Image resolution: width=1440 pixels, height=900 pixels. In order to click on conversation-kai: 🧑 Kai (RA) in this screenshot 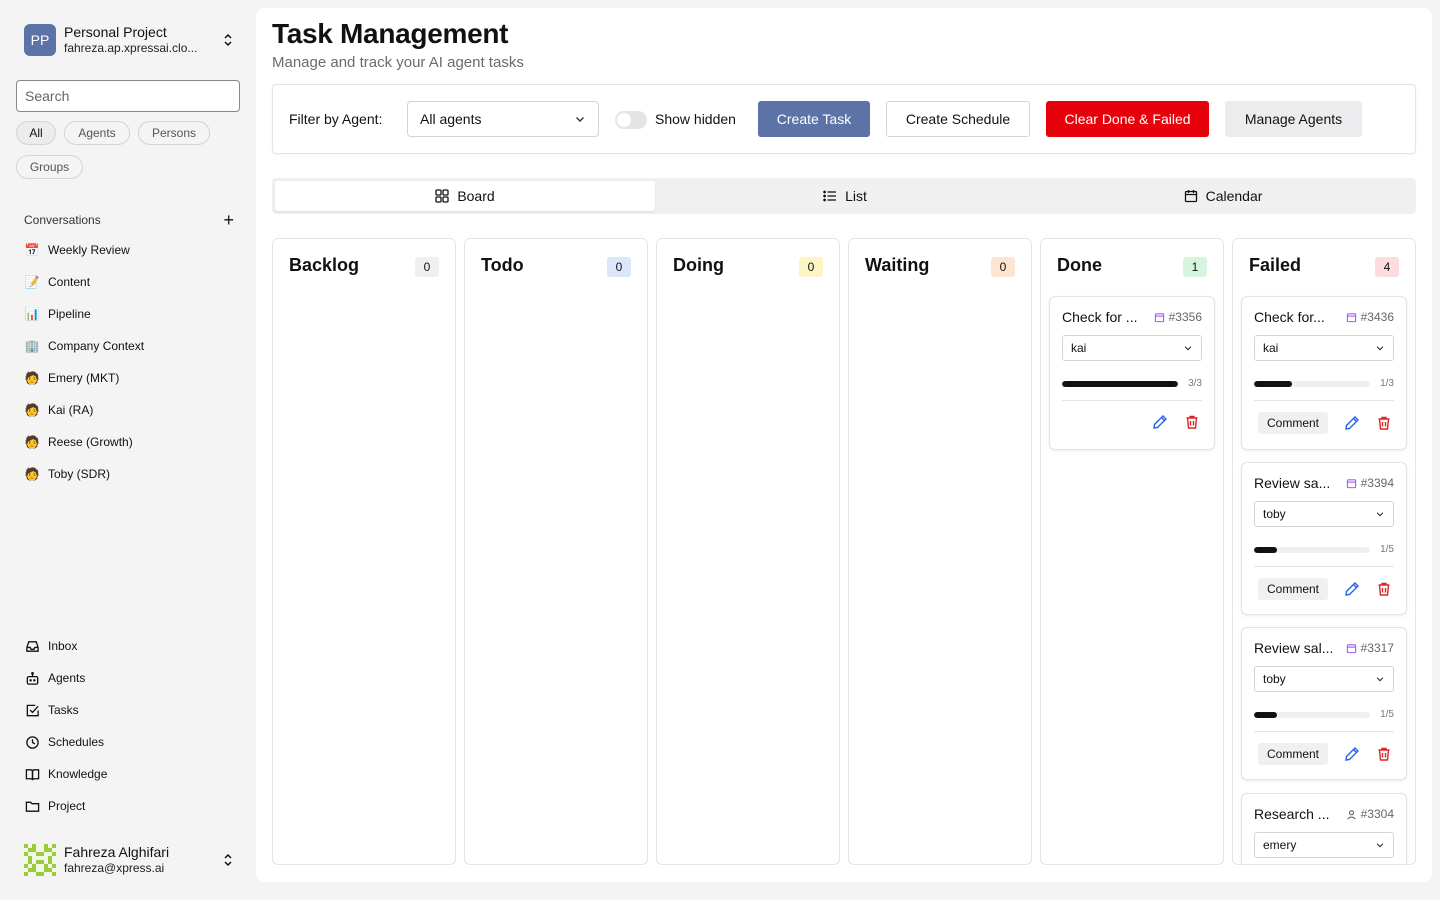, I will do `click(129, 410)`.